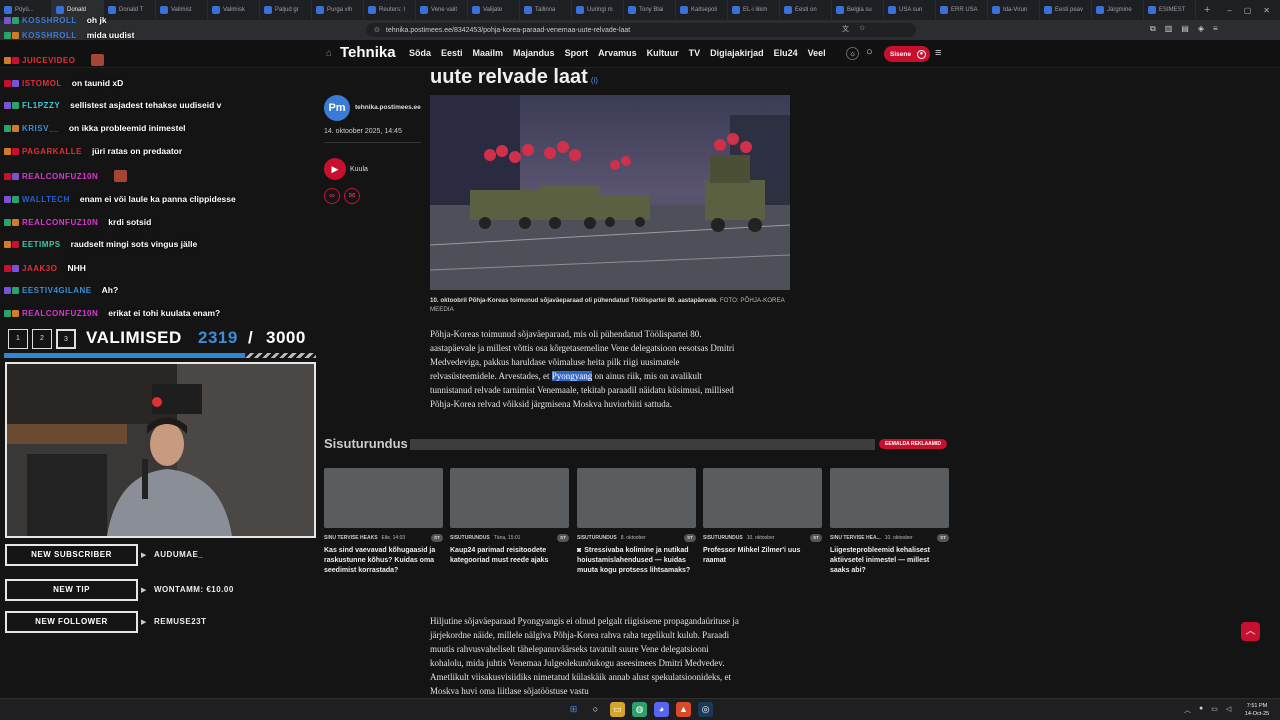  What do you see at coordinates (817, 53) in the screenshot?
I see `nav-item: Veel` at bounding box center [817, 53].